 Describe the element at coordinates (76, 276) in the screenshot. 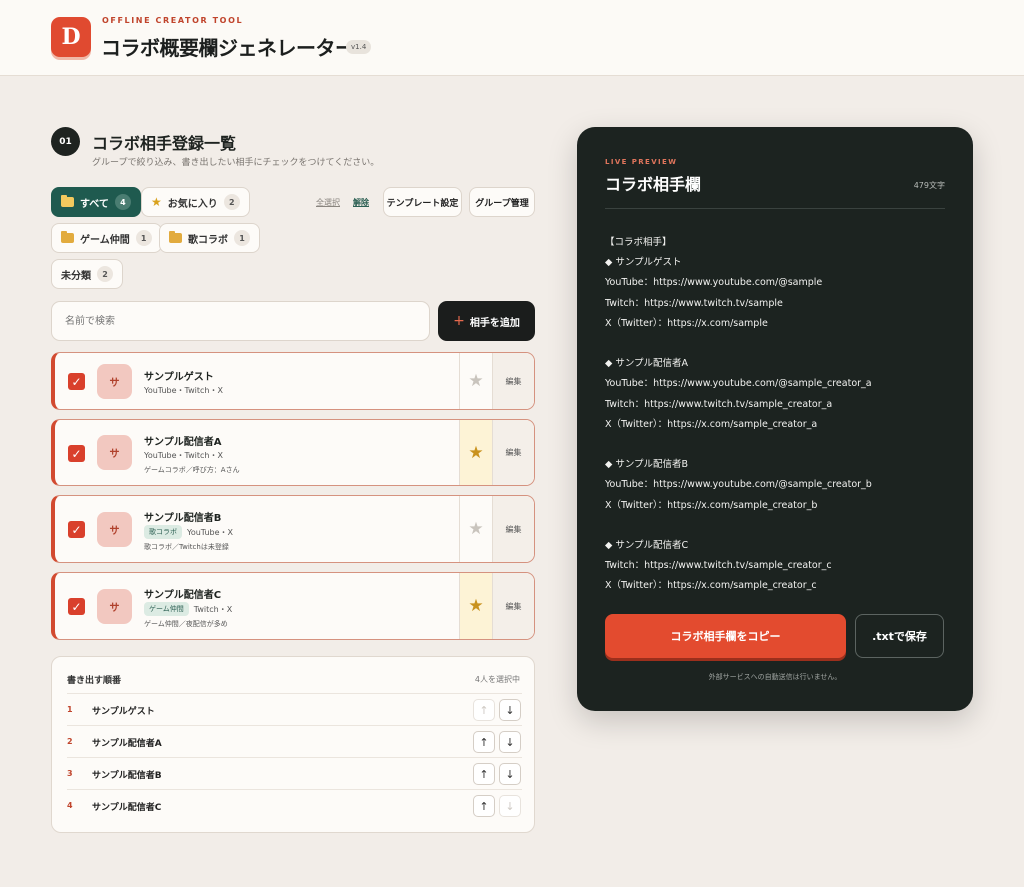

I see `filter-label: 未分類` at that location.